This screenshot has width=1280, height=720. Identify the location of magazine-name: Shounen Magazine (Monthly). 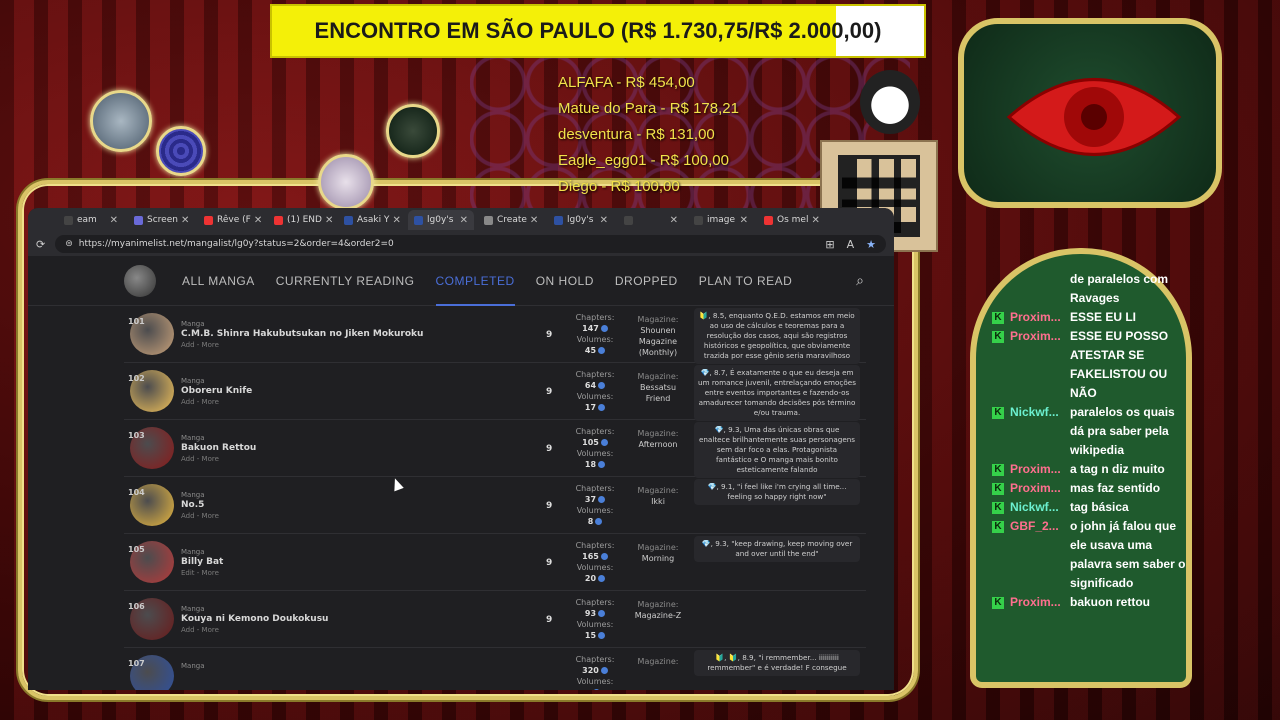
(658, 341).